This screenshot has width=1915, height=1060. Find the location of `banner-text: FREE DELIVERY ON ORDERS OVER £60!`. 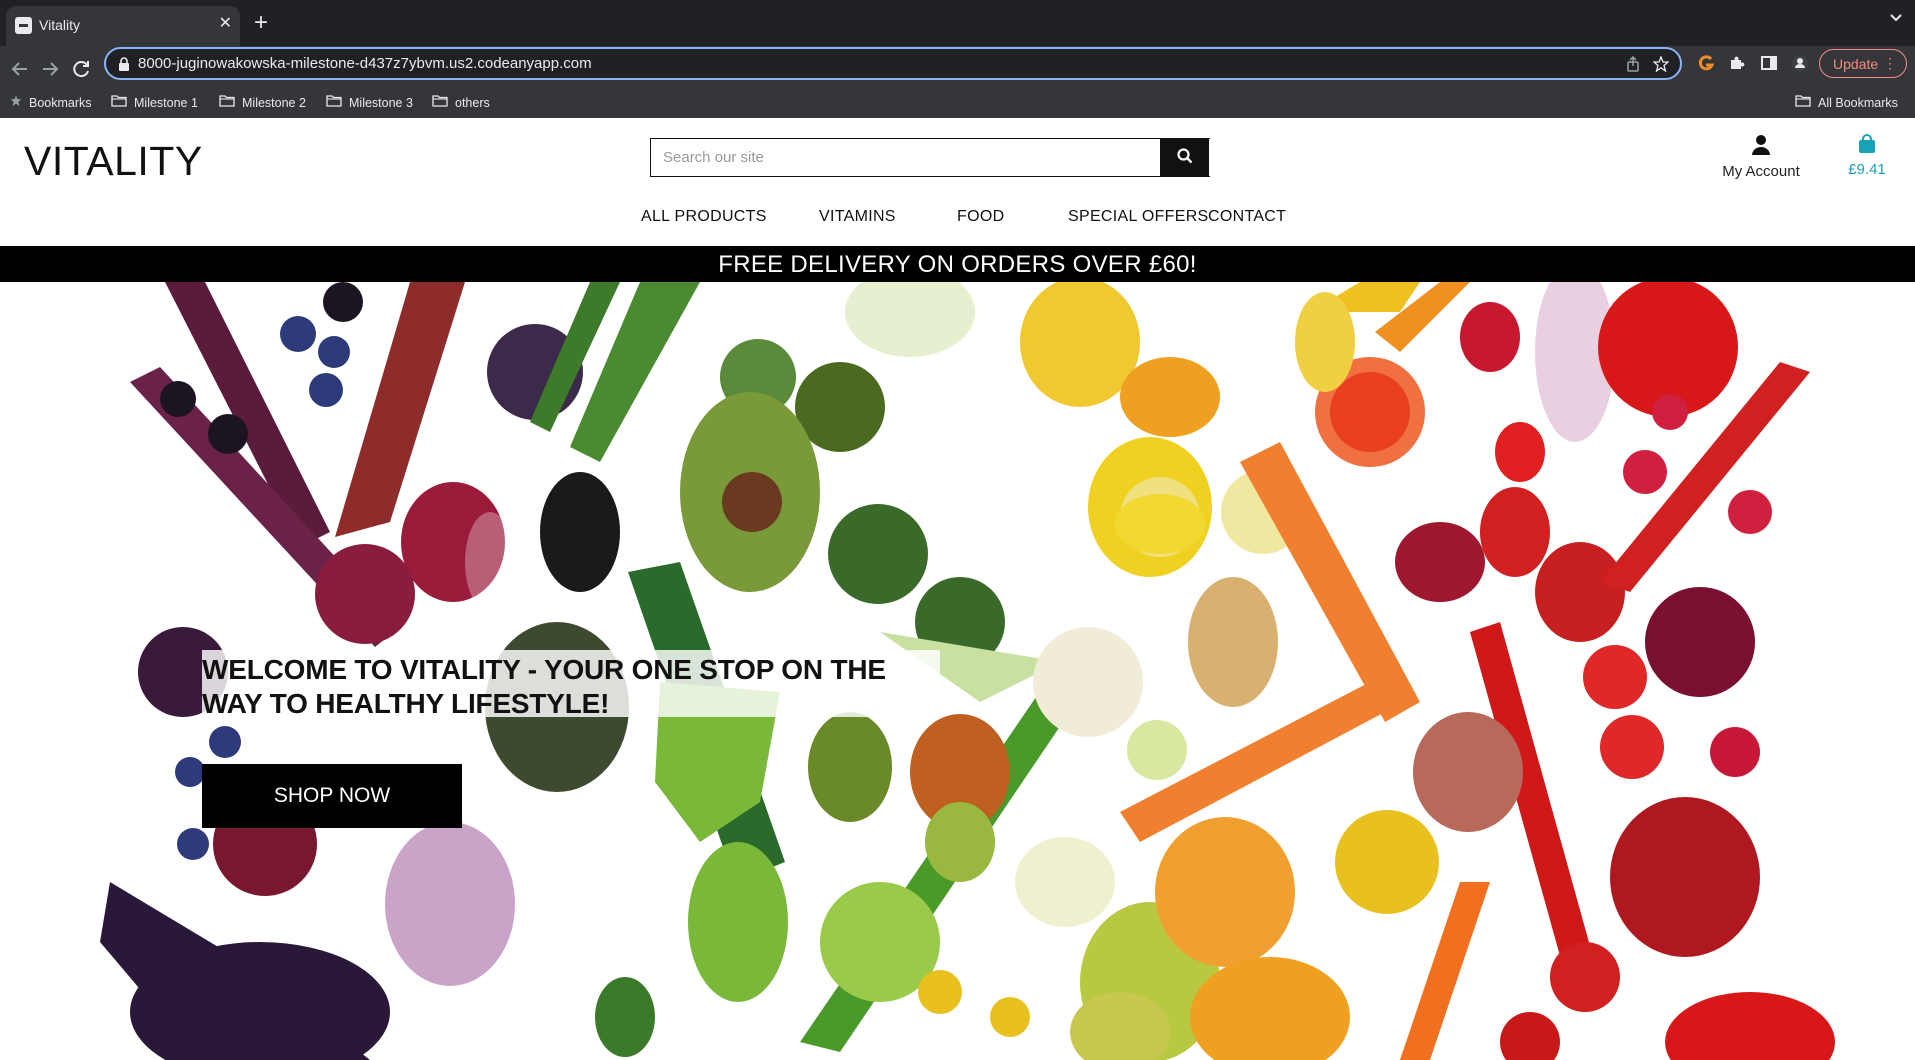

banner-text: FREE DELIVERY ON ORDERS OVER £60! is located at coordinates (957, 264).